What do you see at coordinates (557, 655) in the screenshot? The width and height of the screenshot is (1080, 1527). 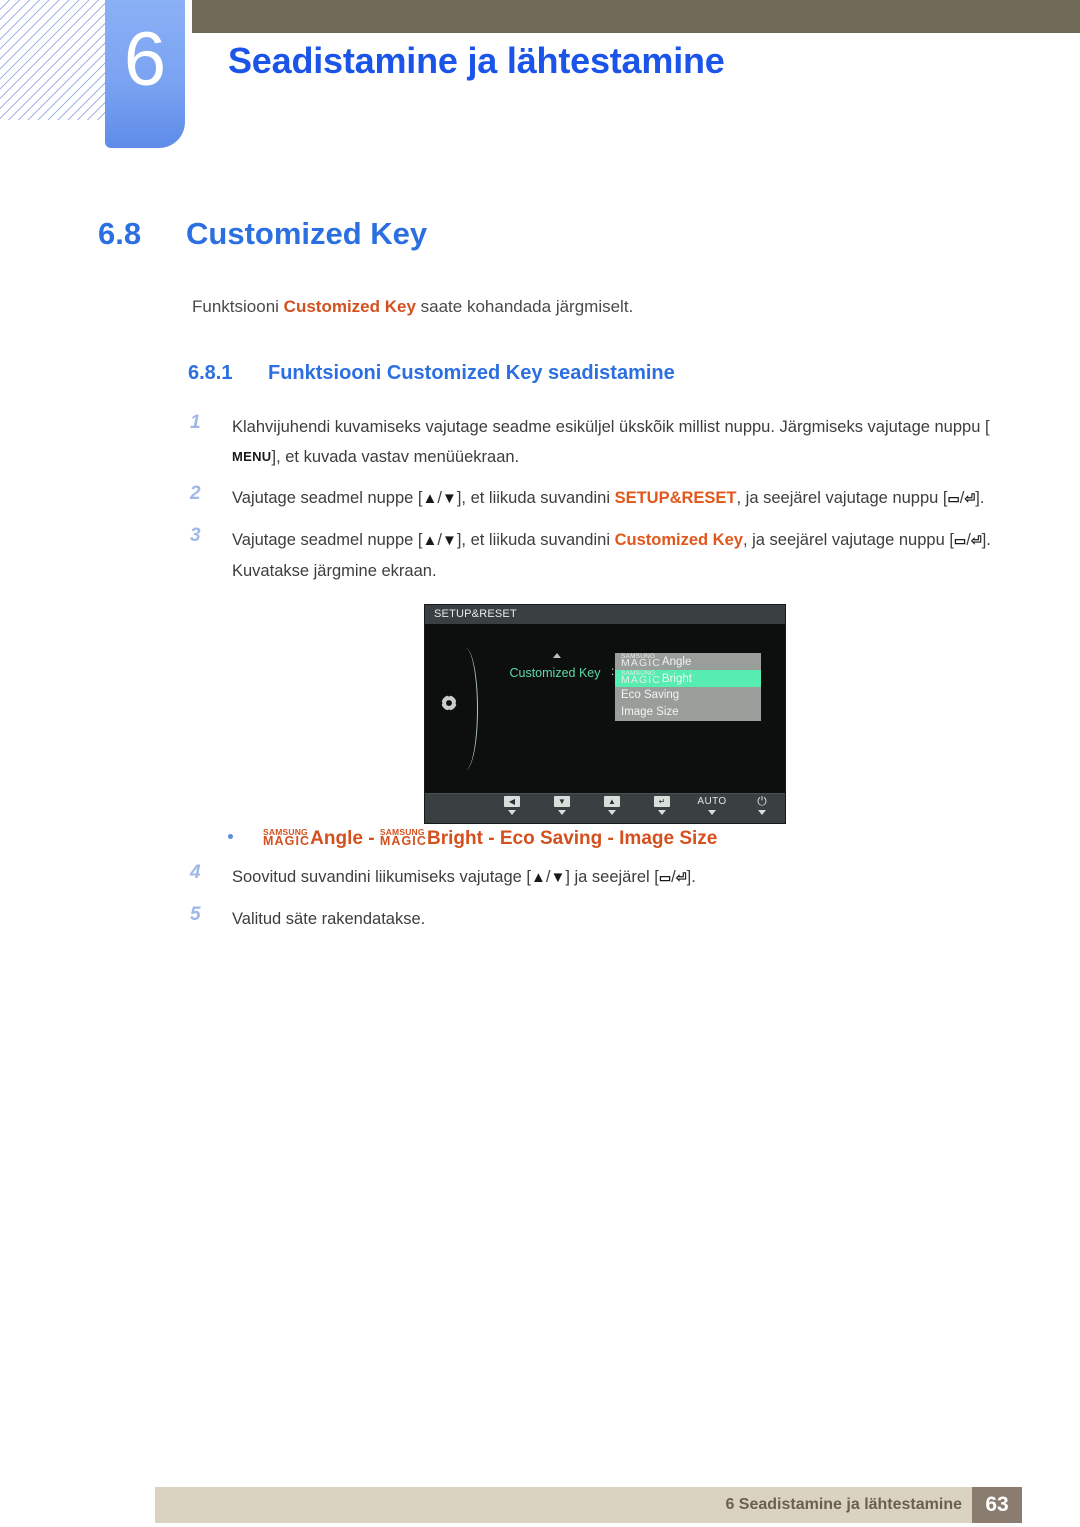 I see `scroll-up-indicator` at bounding box center [557, 655].